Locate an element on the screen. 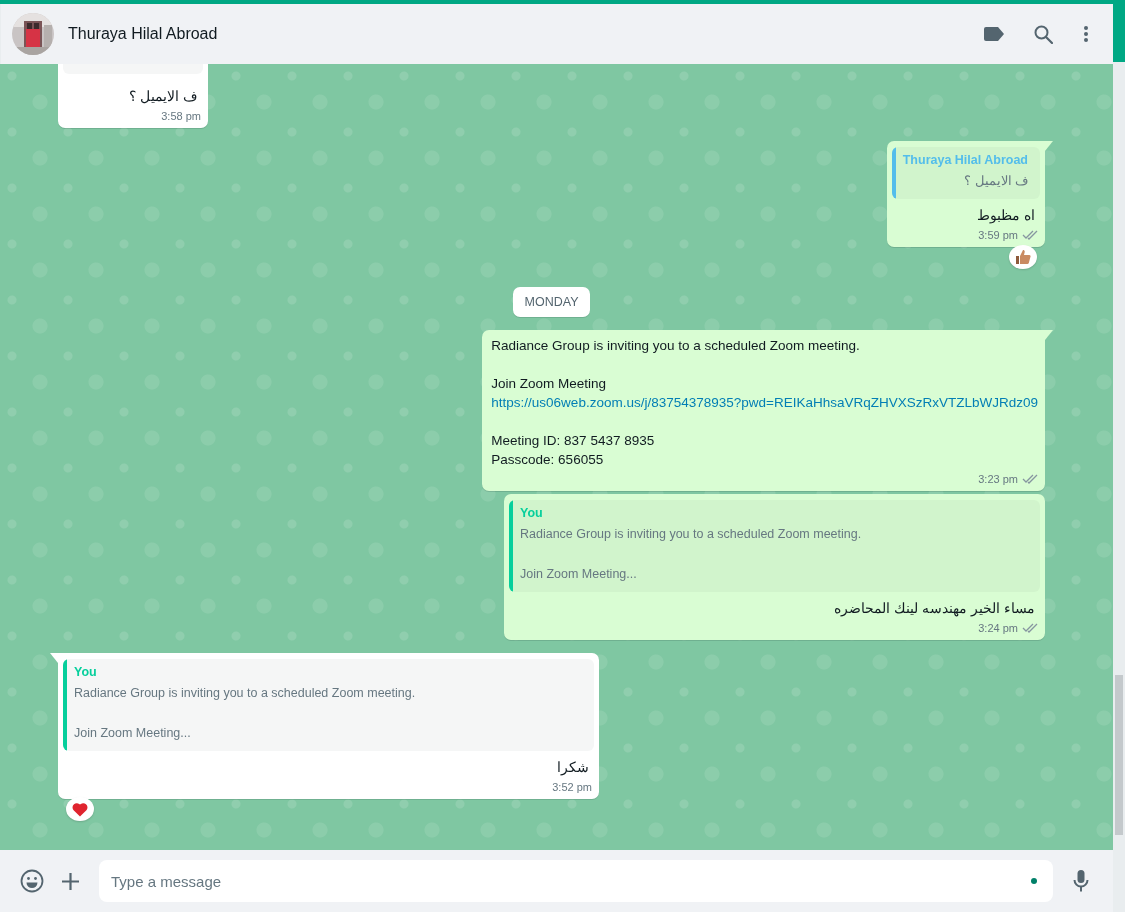 This screenshot has height=912, width=1125. thumbs-up-icon is located at coordinates (1023, 257).